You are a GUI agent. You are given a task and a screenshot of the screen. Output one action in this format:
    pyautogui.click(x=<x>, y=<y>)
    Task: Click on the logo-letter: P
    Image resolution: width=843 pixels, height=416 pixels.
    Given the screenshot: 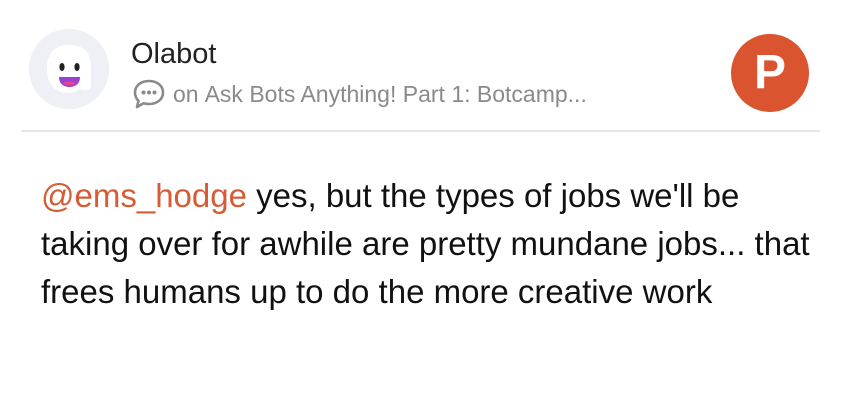 What is the action you would take?
    pyautogui.click(x=769, y=72)
    